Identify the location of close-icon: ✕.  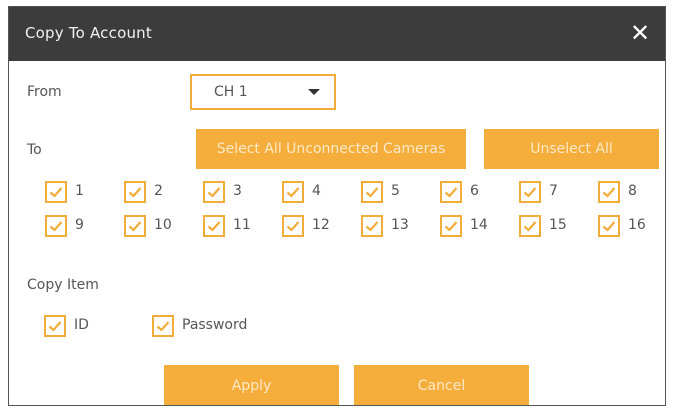
(640, 33).